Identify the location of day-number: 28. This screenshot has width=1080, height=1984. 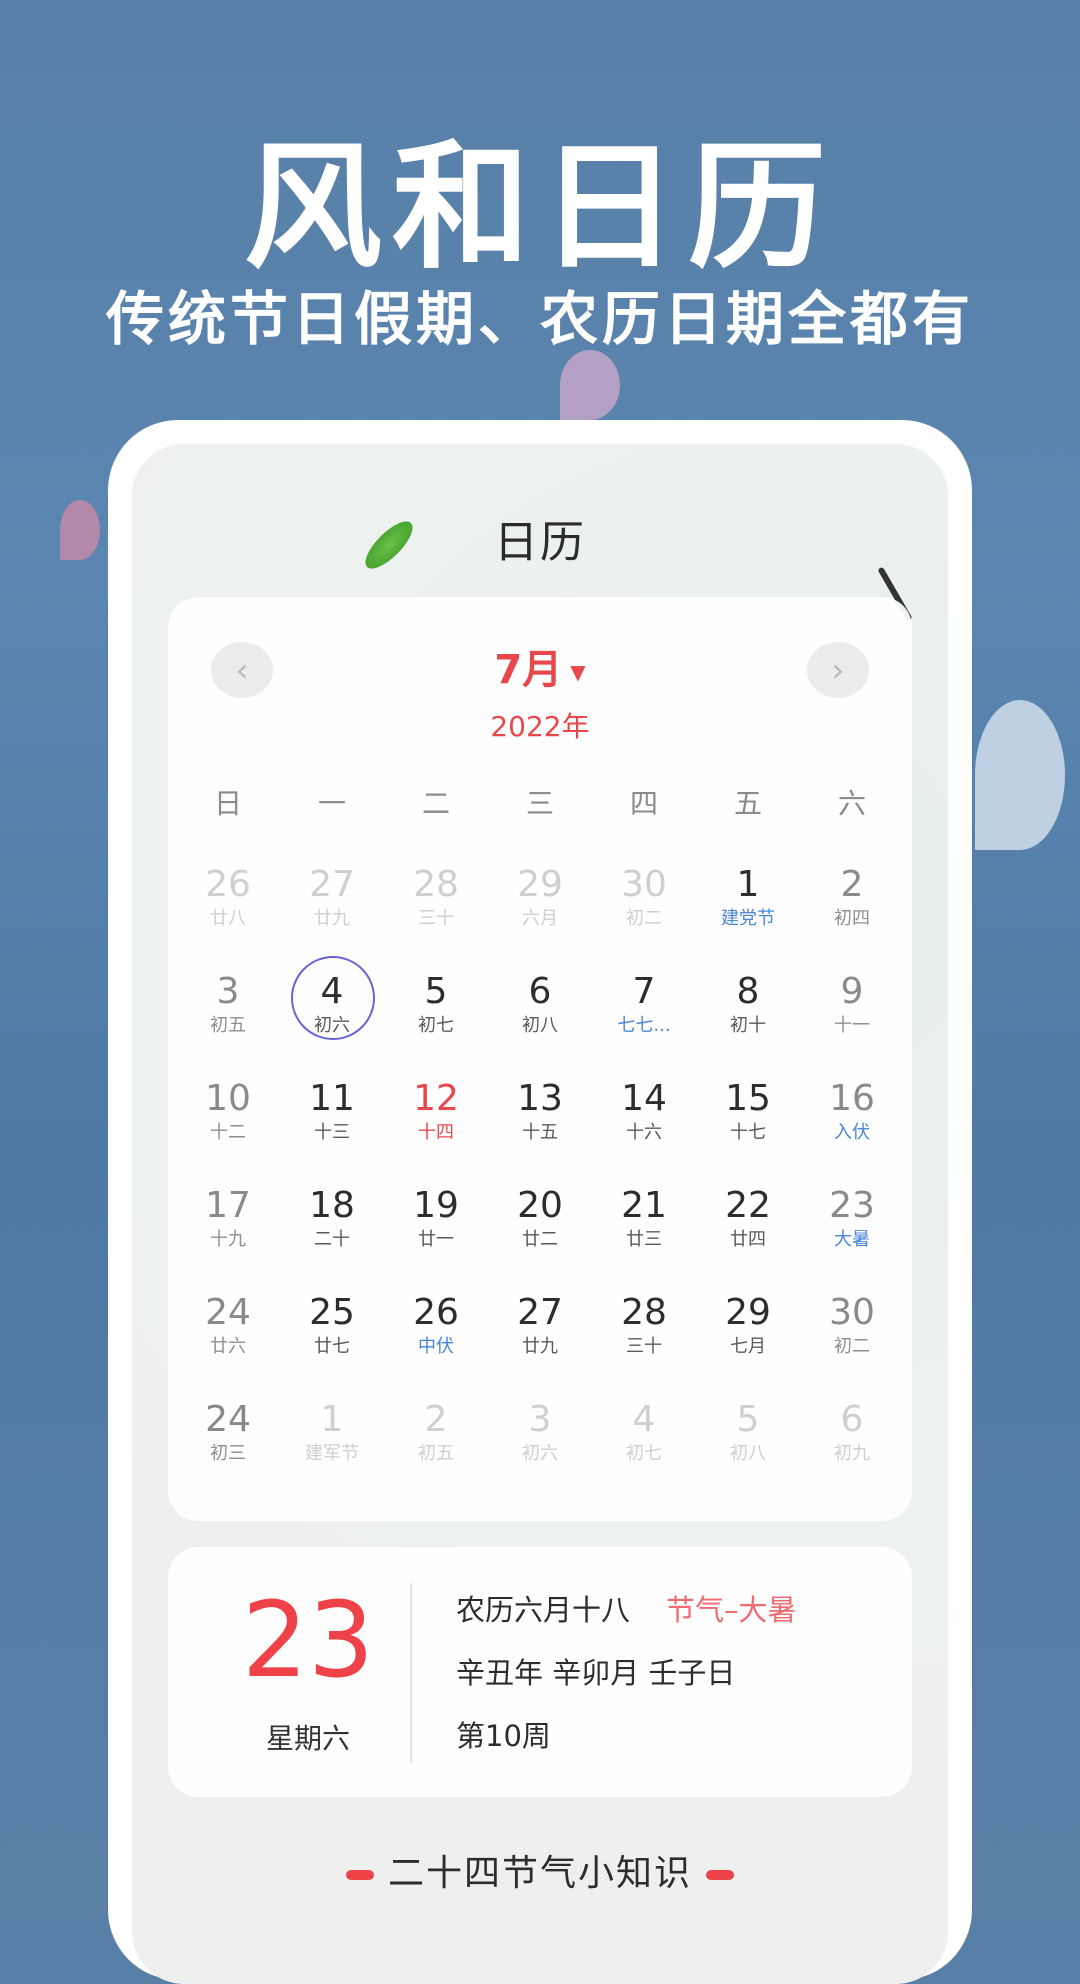
(436, 884).